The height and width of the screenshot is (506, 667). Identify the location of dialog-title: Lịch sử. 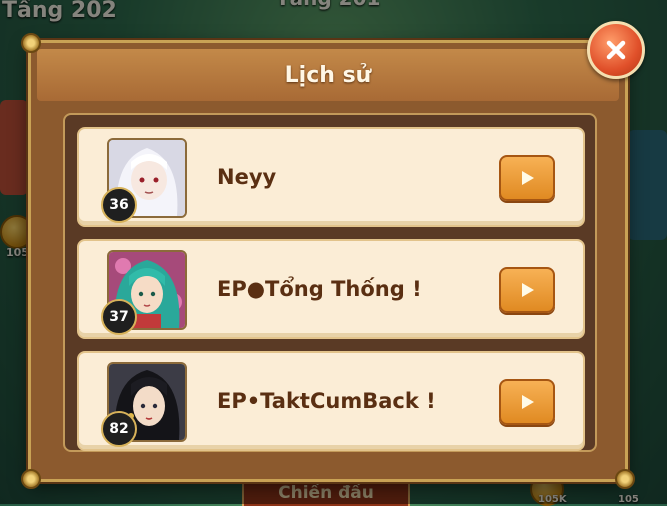
(328, 75).